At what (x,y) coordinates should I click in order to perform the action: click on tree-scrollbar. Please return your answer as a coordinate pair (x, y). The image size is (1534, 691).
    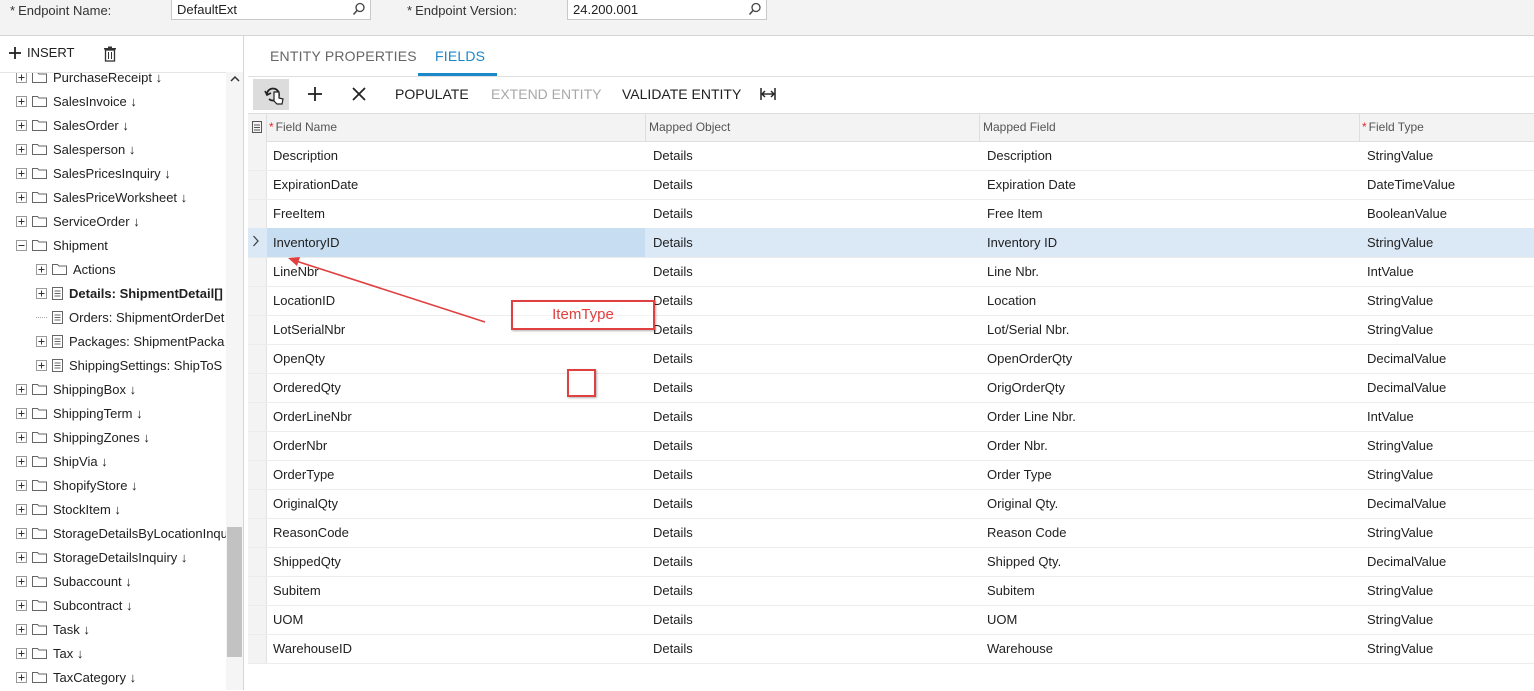
    Looking at the image, I should click on (234, 381).